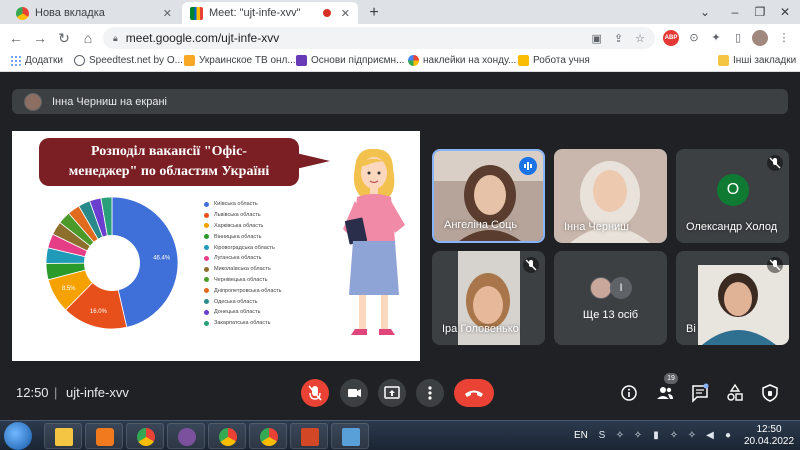 This screenshot has width=800, height=450. What do you see at coordinates (716, 38) in the screenshot?
I see `puzzle-icon: ✦` at bounding box center [716, 38].